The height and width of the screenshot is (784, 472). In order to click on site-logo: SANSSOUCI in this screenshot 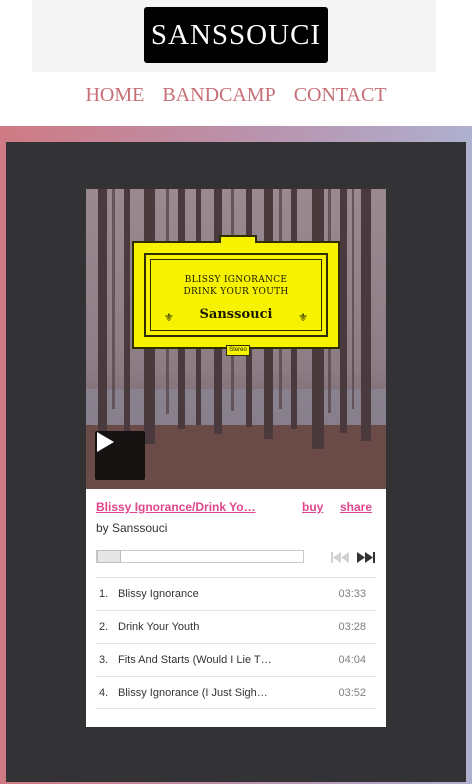, I will do `click(236, 35)`.